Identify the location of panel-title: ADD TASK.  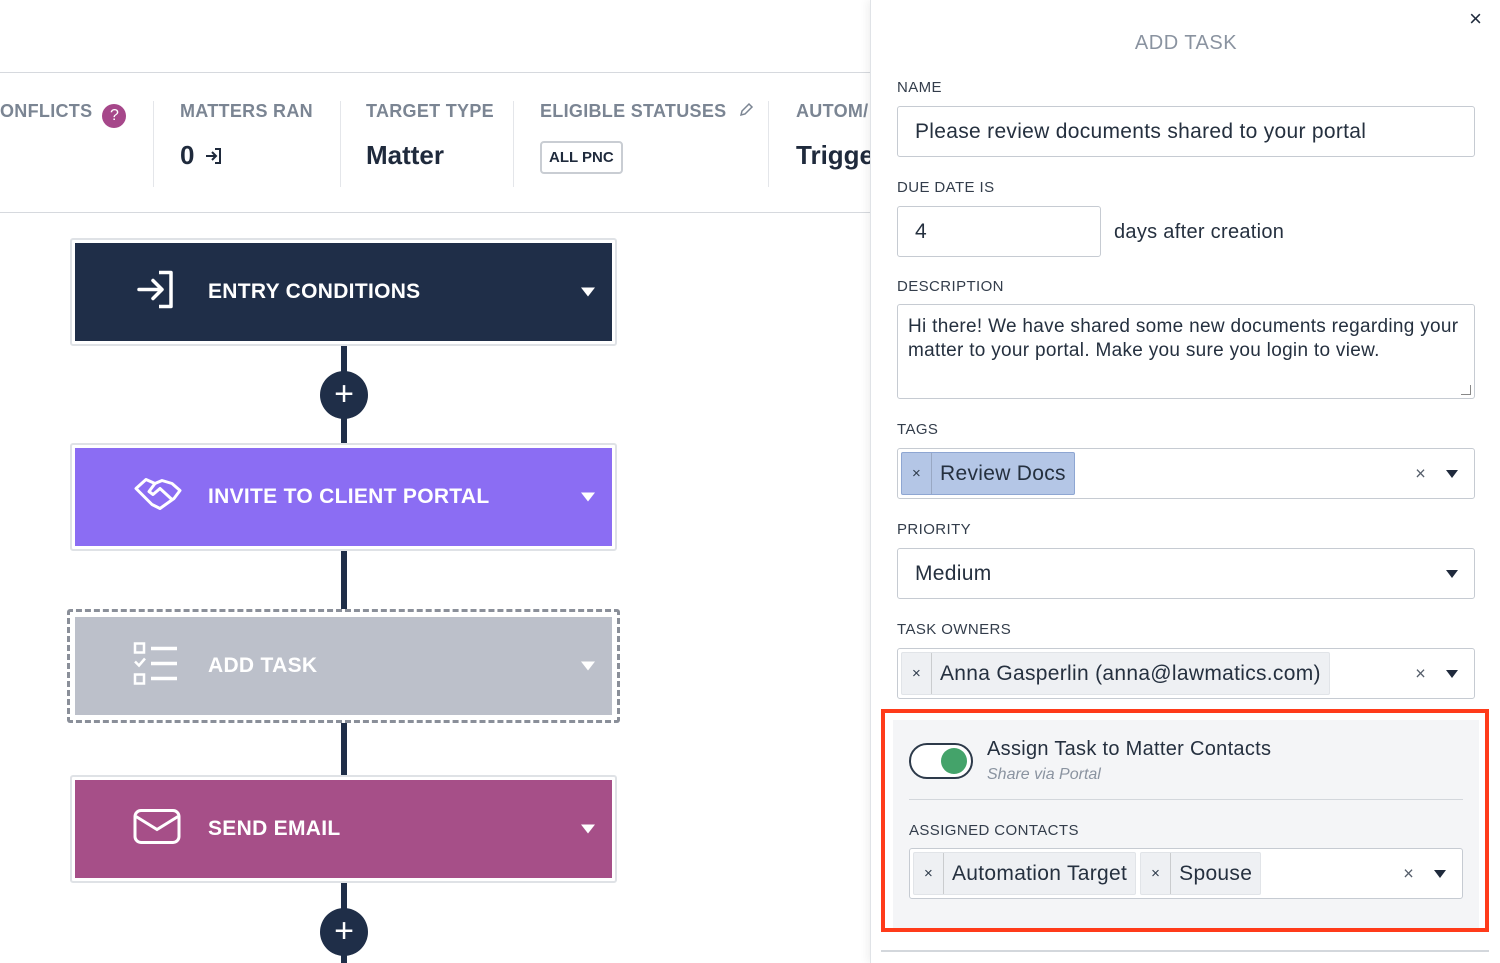
(1186, 43).